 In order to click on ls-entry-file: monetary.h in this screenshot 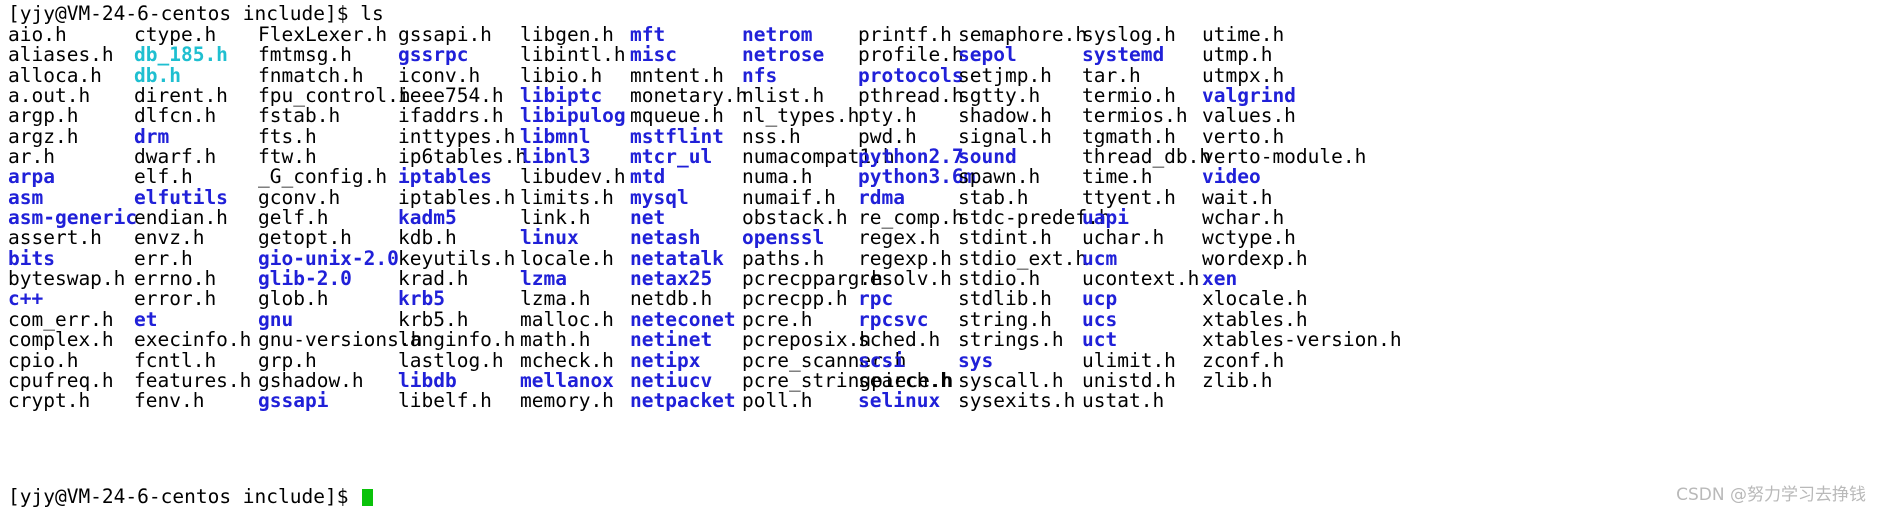, I will do `click(689, 96)`.